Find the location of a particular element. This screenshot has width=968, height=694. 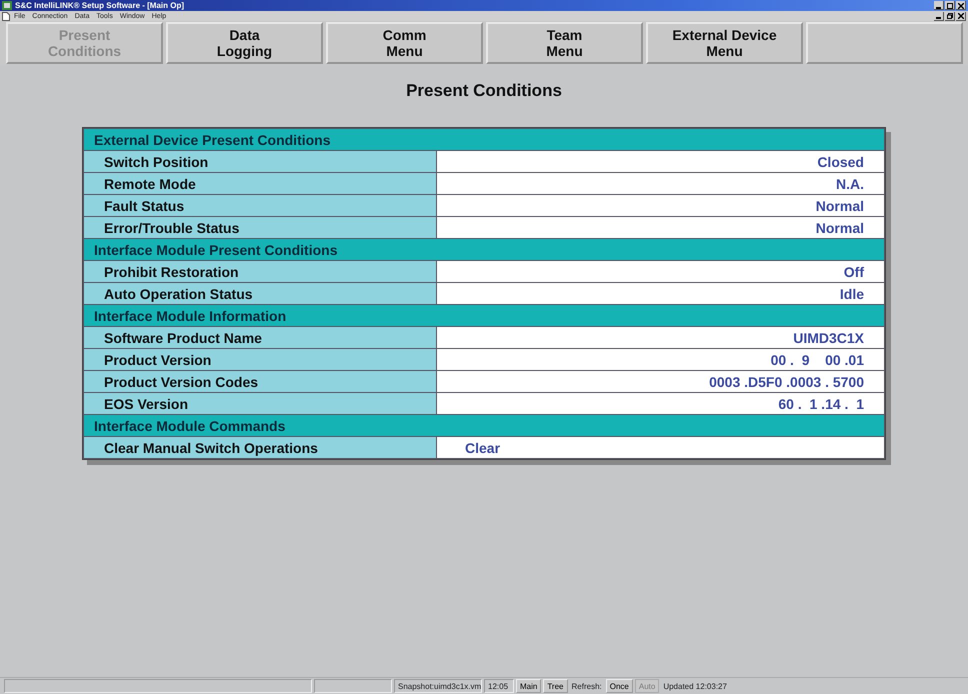

row-value: 0003 .D5F0 .0003 . 5700 is located at coordinates (660, 381).